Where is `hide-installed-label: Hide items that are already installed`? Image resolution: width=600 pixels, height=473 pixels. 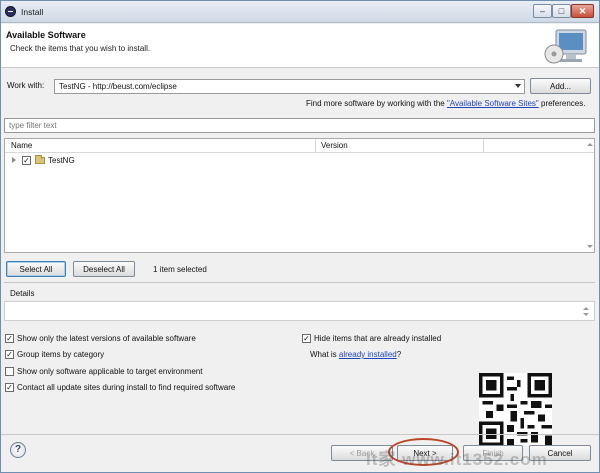 hide-installed-label: Hide items that are already installed is located at coordinates (378, 338).